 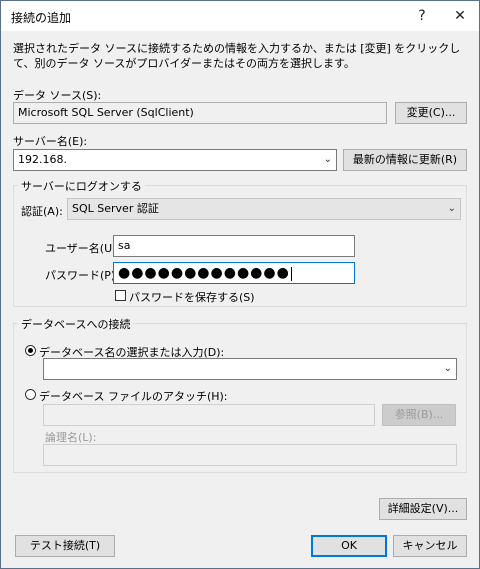 I want to click on attach-database-label: データベース ファイルのアタッチ(H):, so click(x=133, y=396).